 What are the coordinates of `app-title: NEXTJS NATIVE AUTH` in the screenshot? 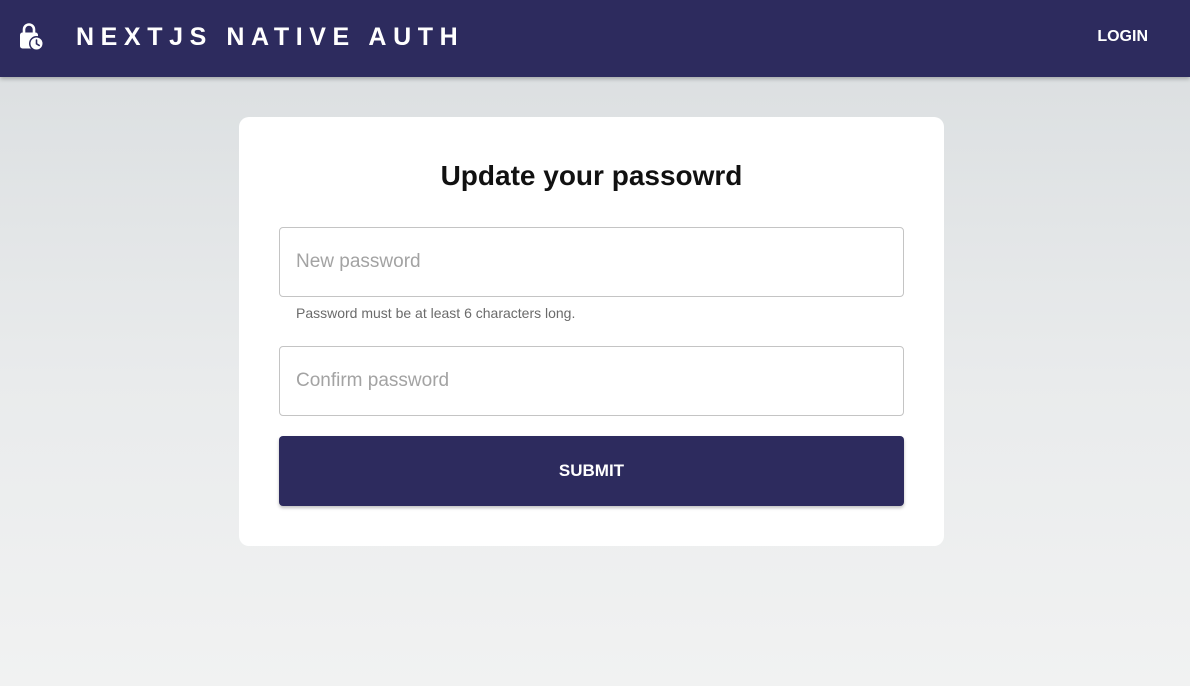 It's located at (270, 37).